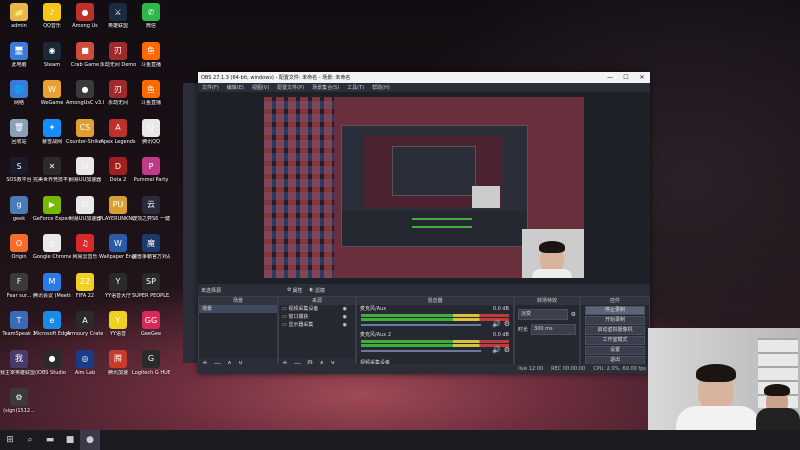 This screenshot has height=450, width=800. I want to click on stop-recording-button: 停止录制, so click(615, 310).